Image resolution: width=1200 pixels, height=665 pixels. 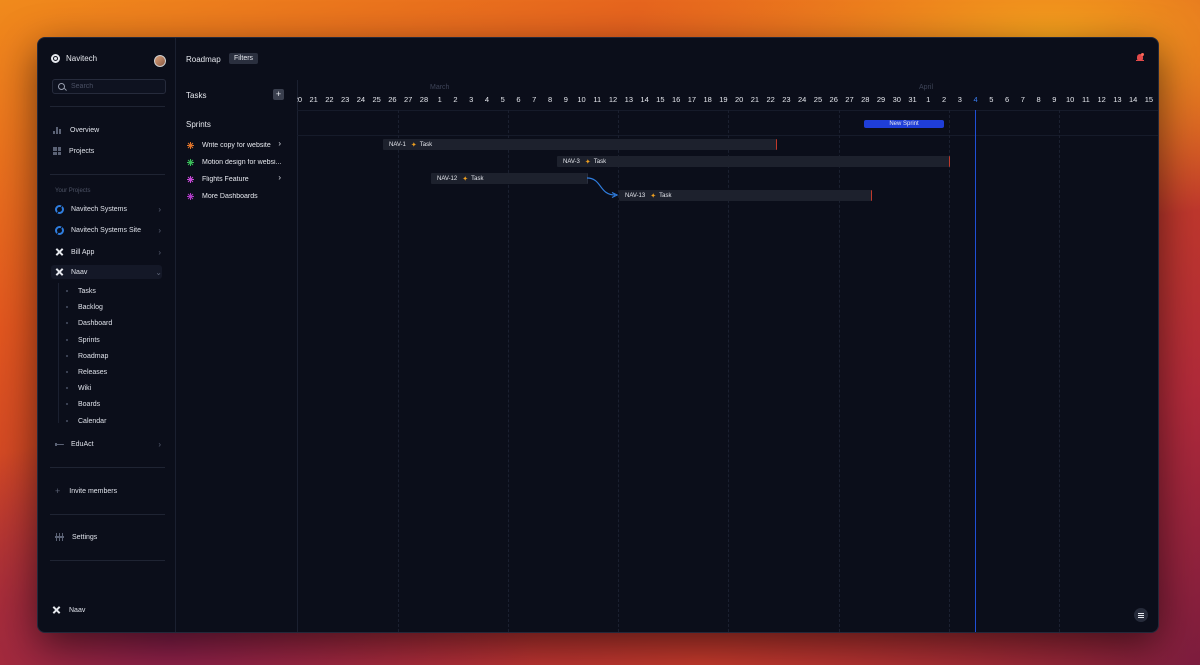 I want to click on tasks-title: Tasks, so click(x=196, y=95).